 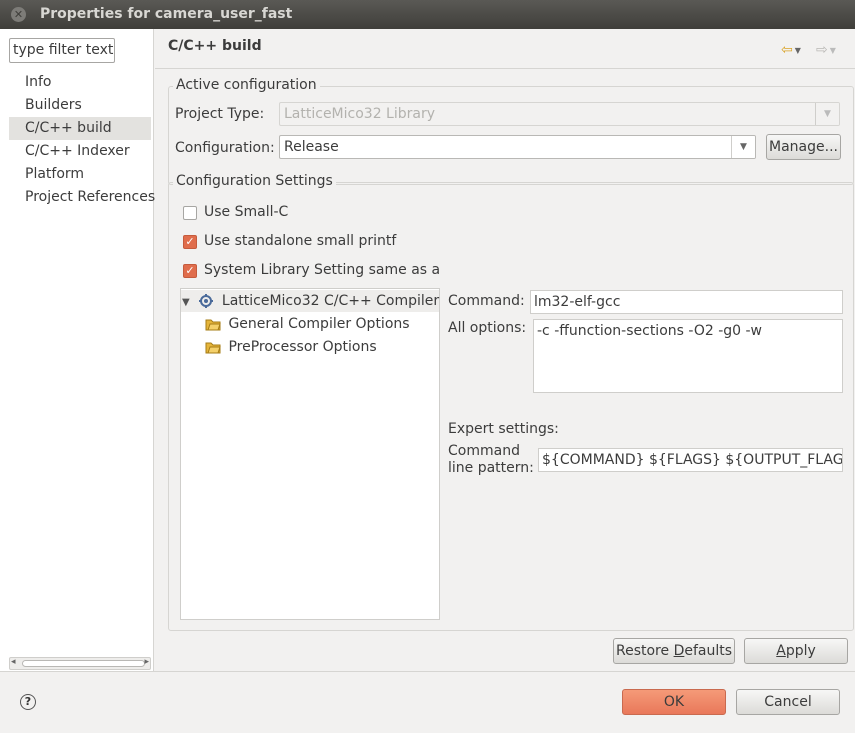 I want to click on checkbox-label: System Library Setting same as app, so click(x=322, y=270).